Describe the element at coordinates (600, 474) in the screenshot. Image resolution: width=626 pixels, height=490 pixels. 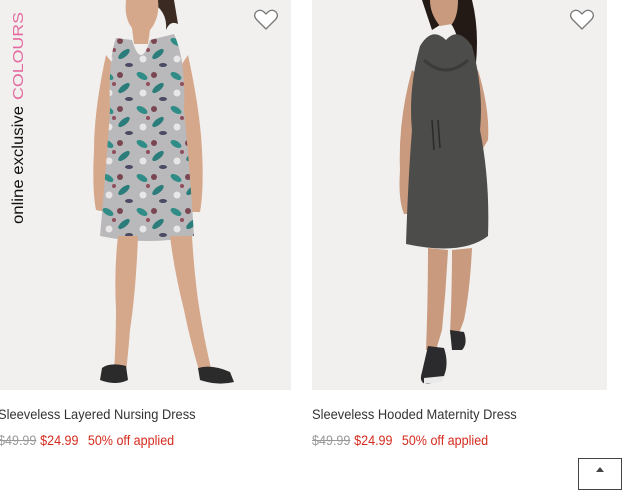
I see `back-to-top-button` at that location.